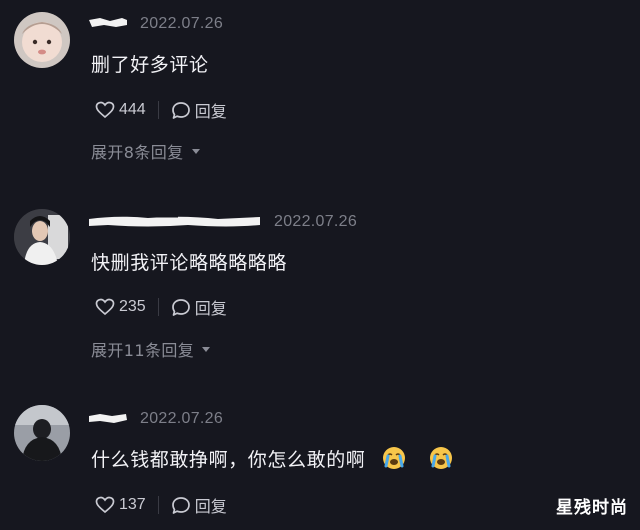  I want to click on like-count: 444, so click(132, 109).